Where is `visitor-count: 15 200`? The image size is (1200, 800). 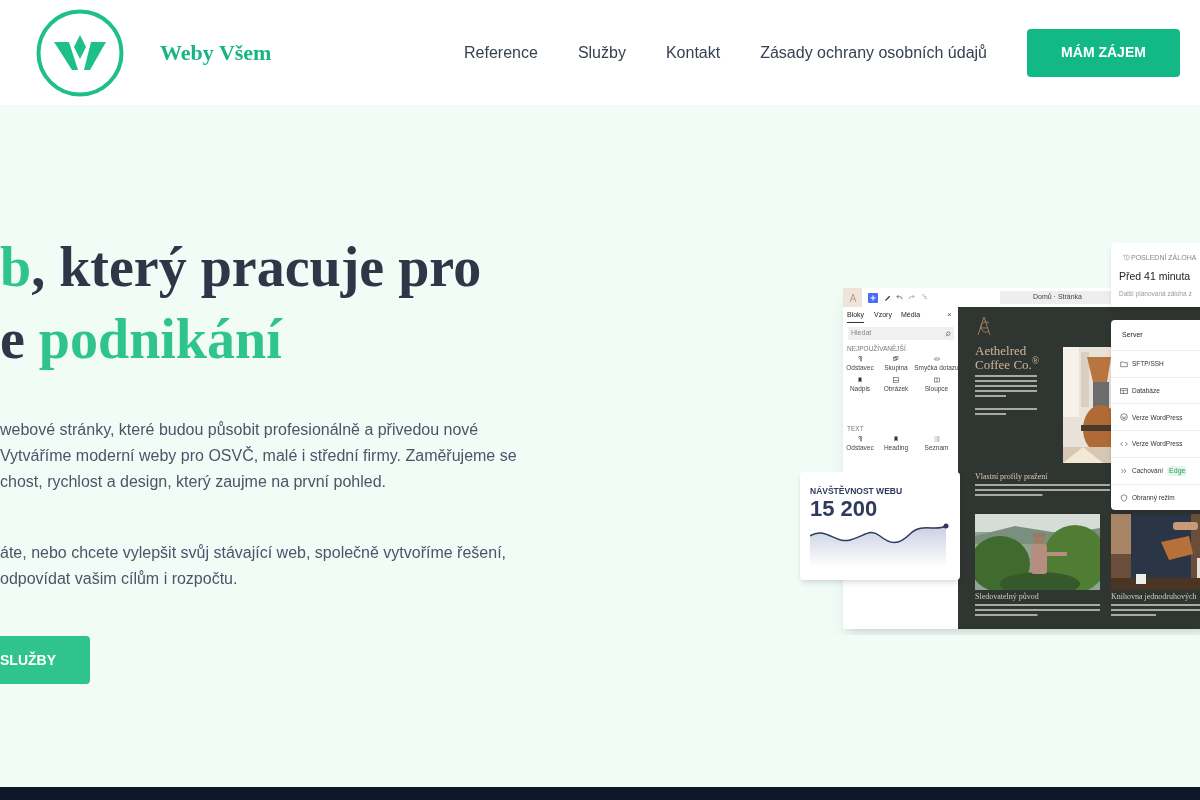 visitor-count: 15 200 is located at coordinates (844, 509).